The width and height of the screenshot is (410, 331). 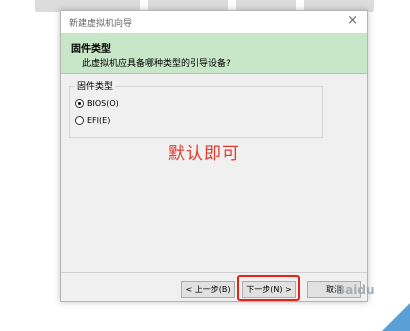 What do you see at coordinates (214, 53) in the screenshot?
I see `wizard-header: 固件类型 此虚拟机应具备哪种类型的引导设备?` at bounding box center [214, 53].